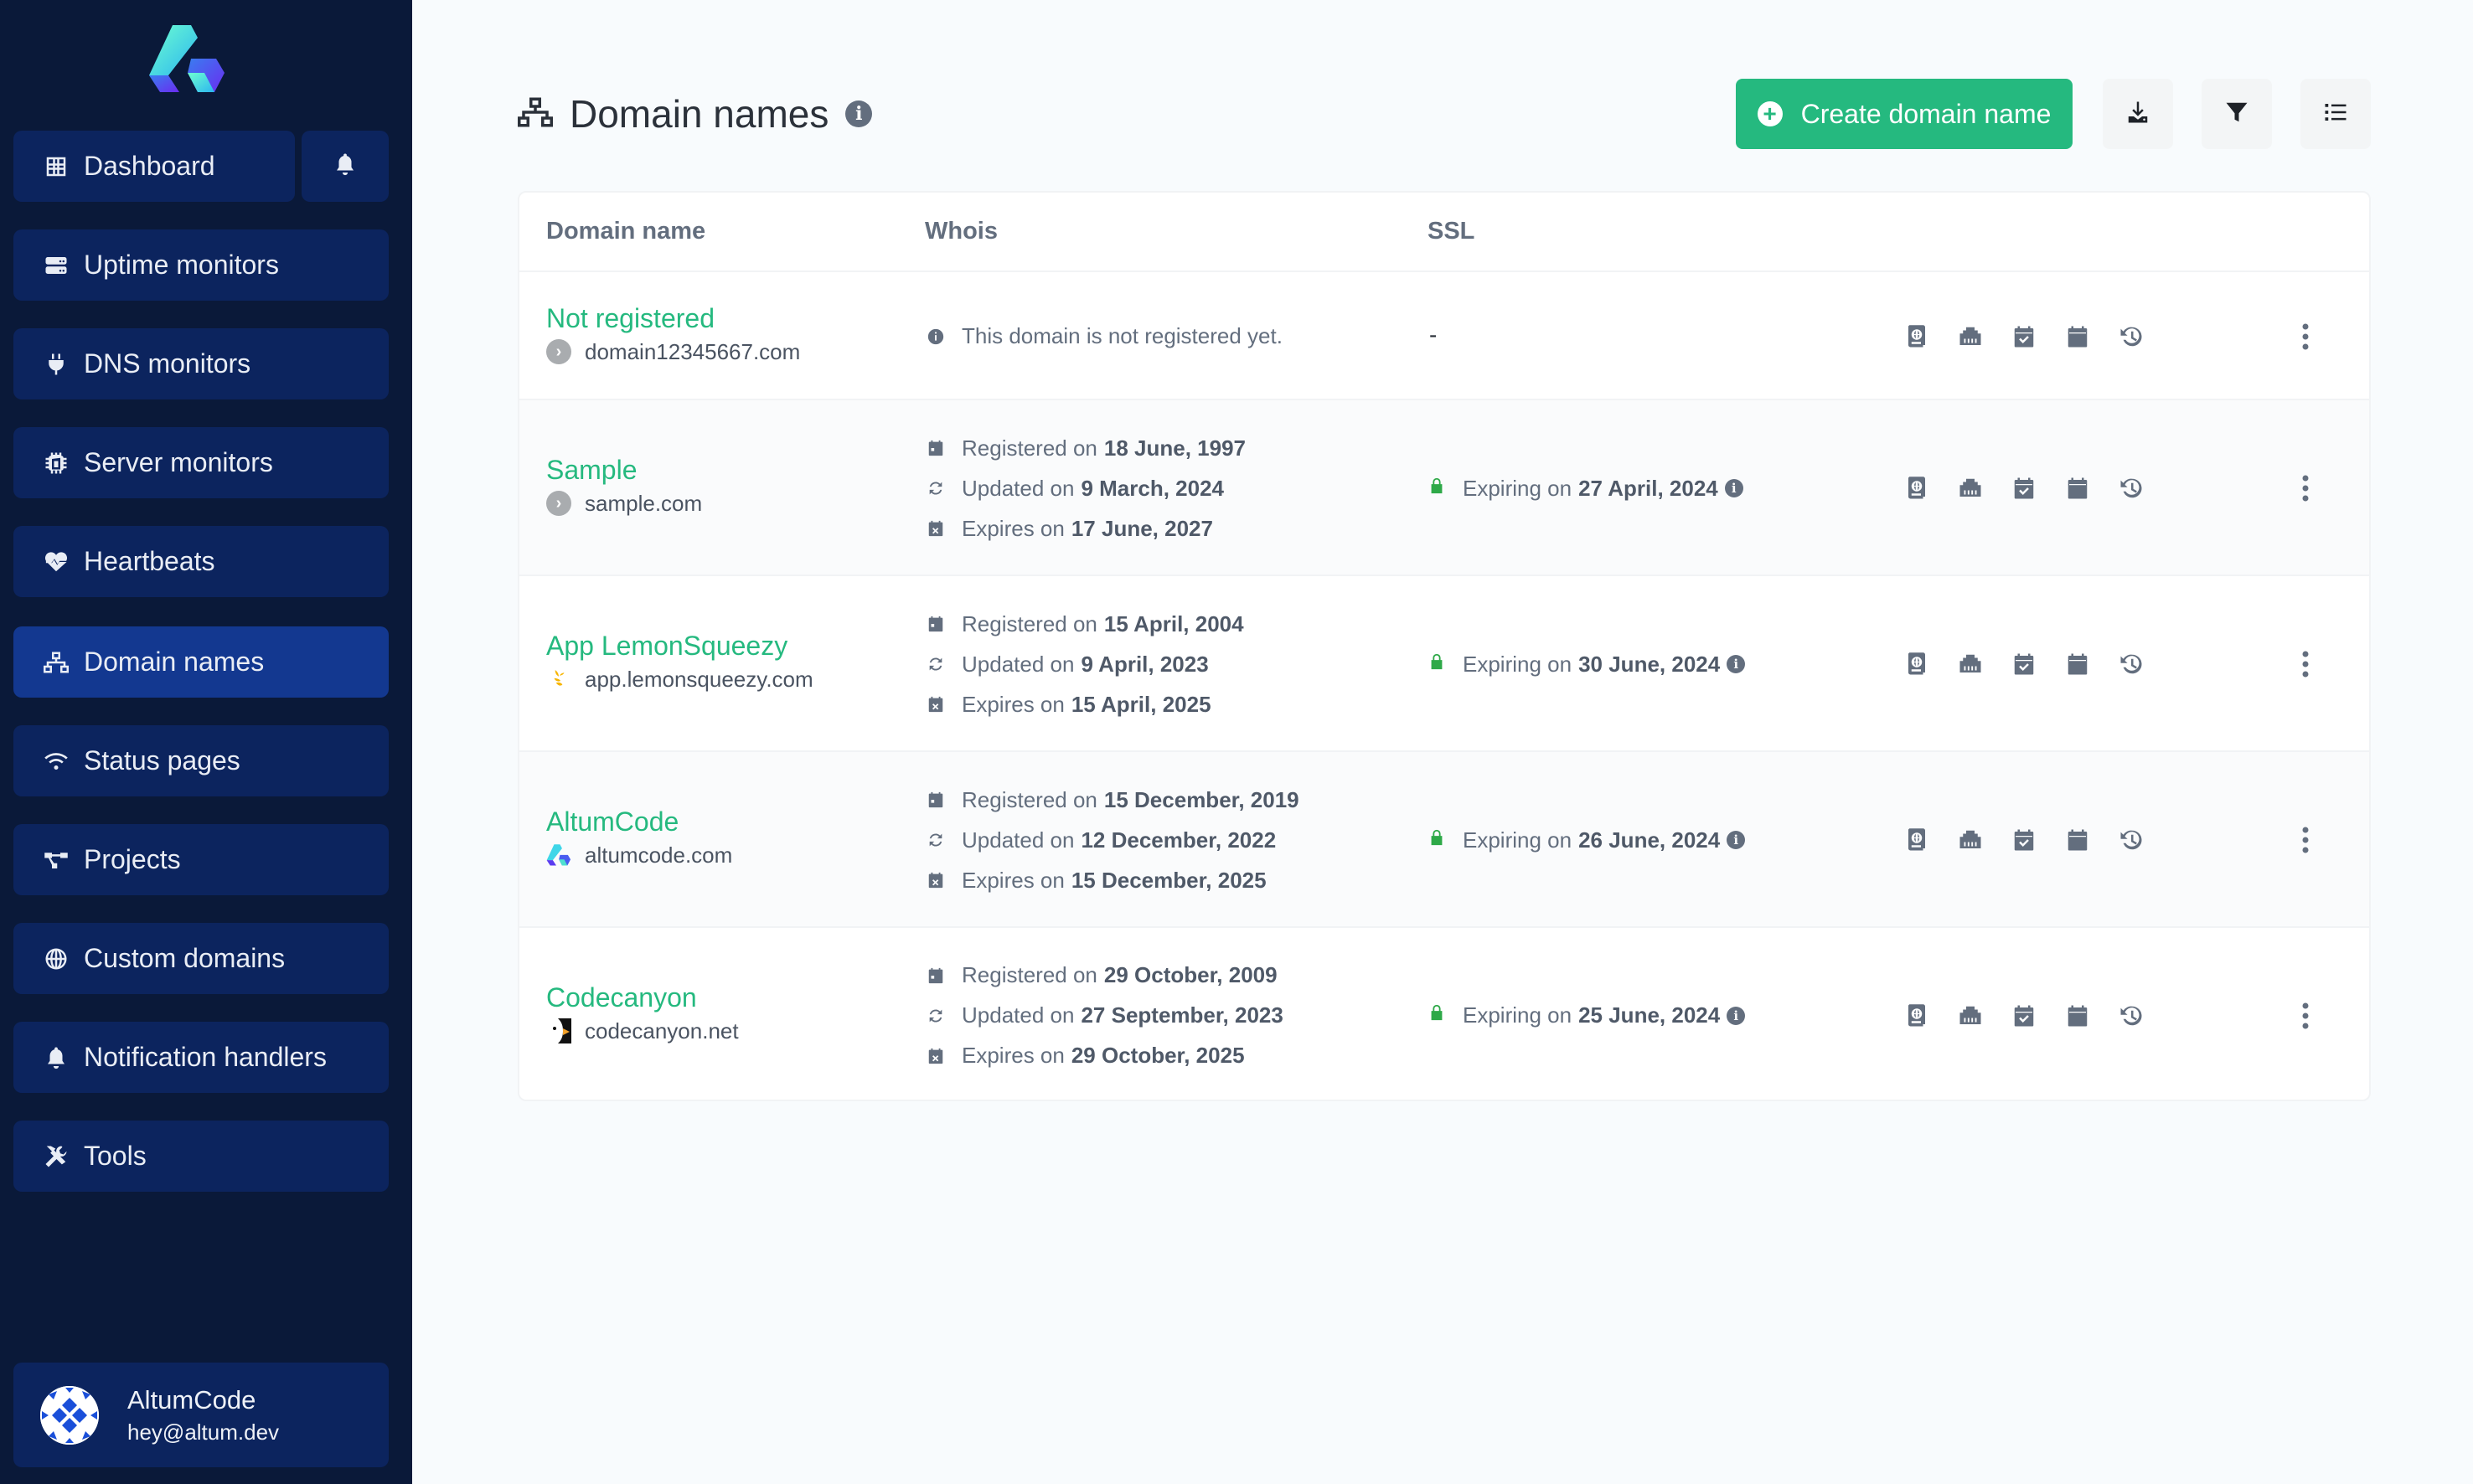  Describe the element at coordinates (201, 1415) in the screenshot. I see `user-menu: AltumCode hey@altum.dev` at that location.